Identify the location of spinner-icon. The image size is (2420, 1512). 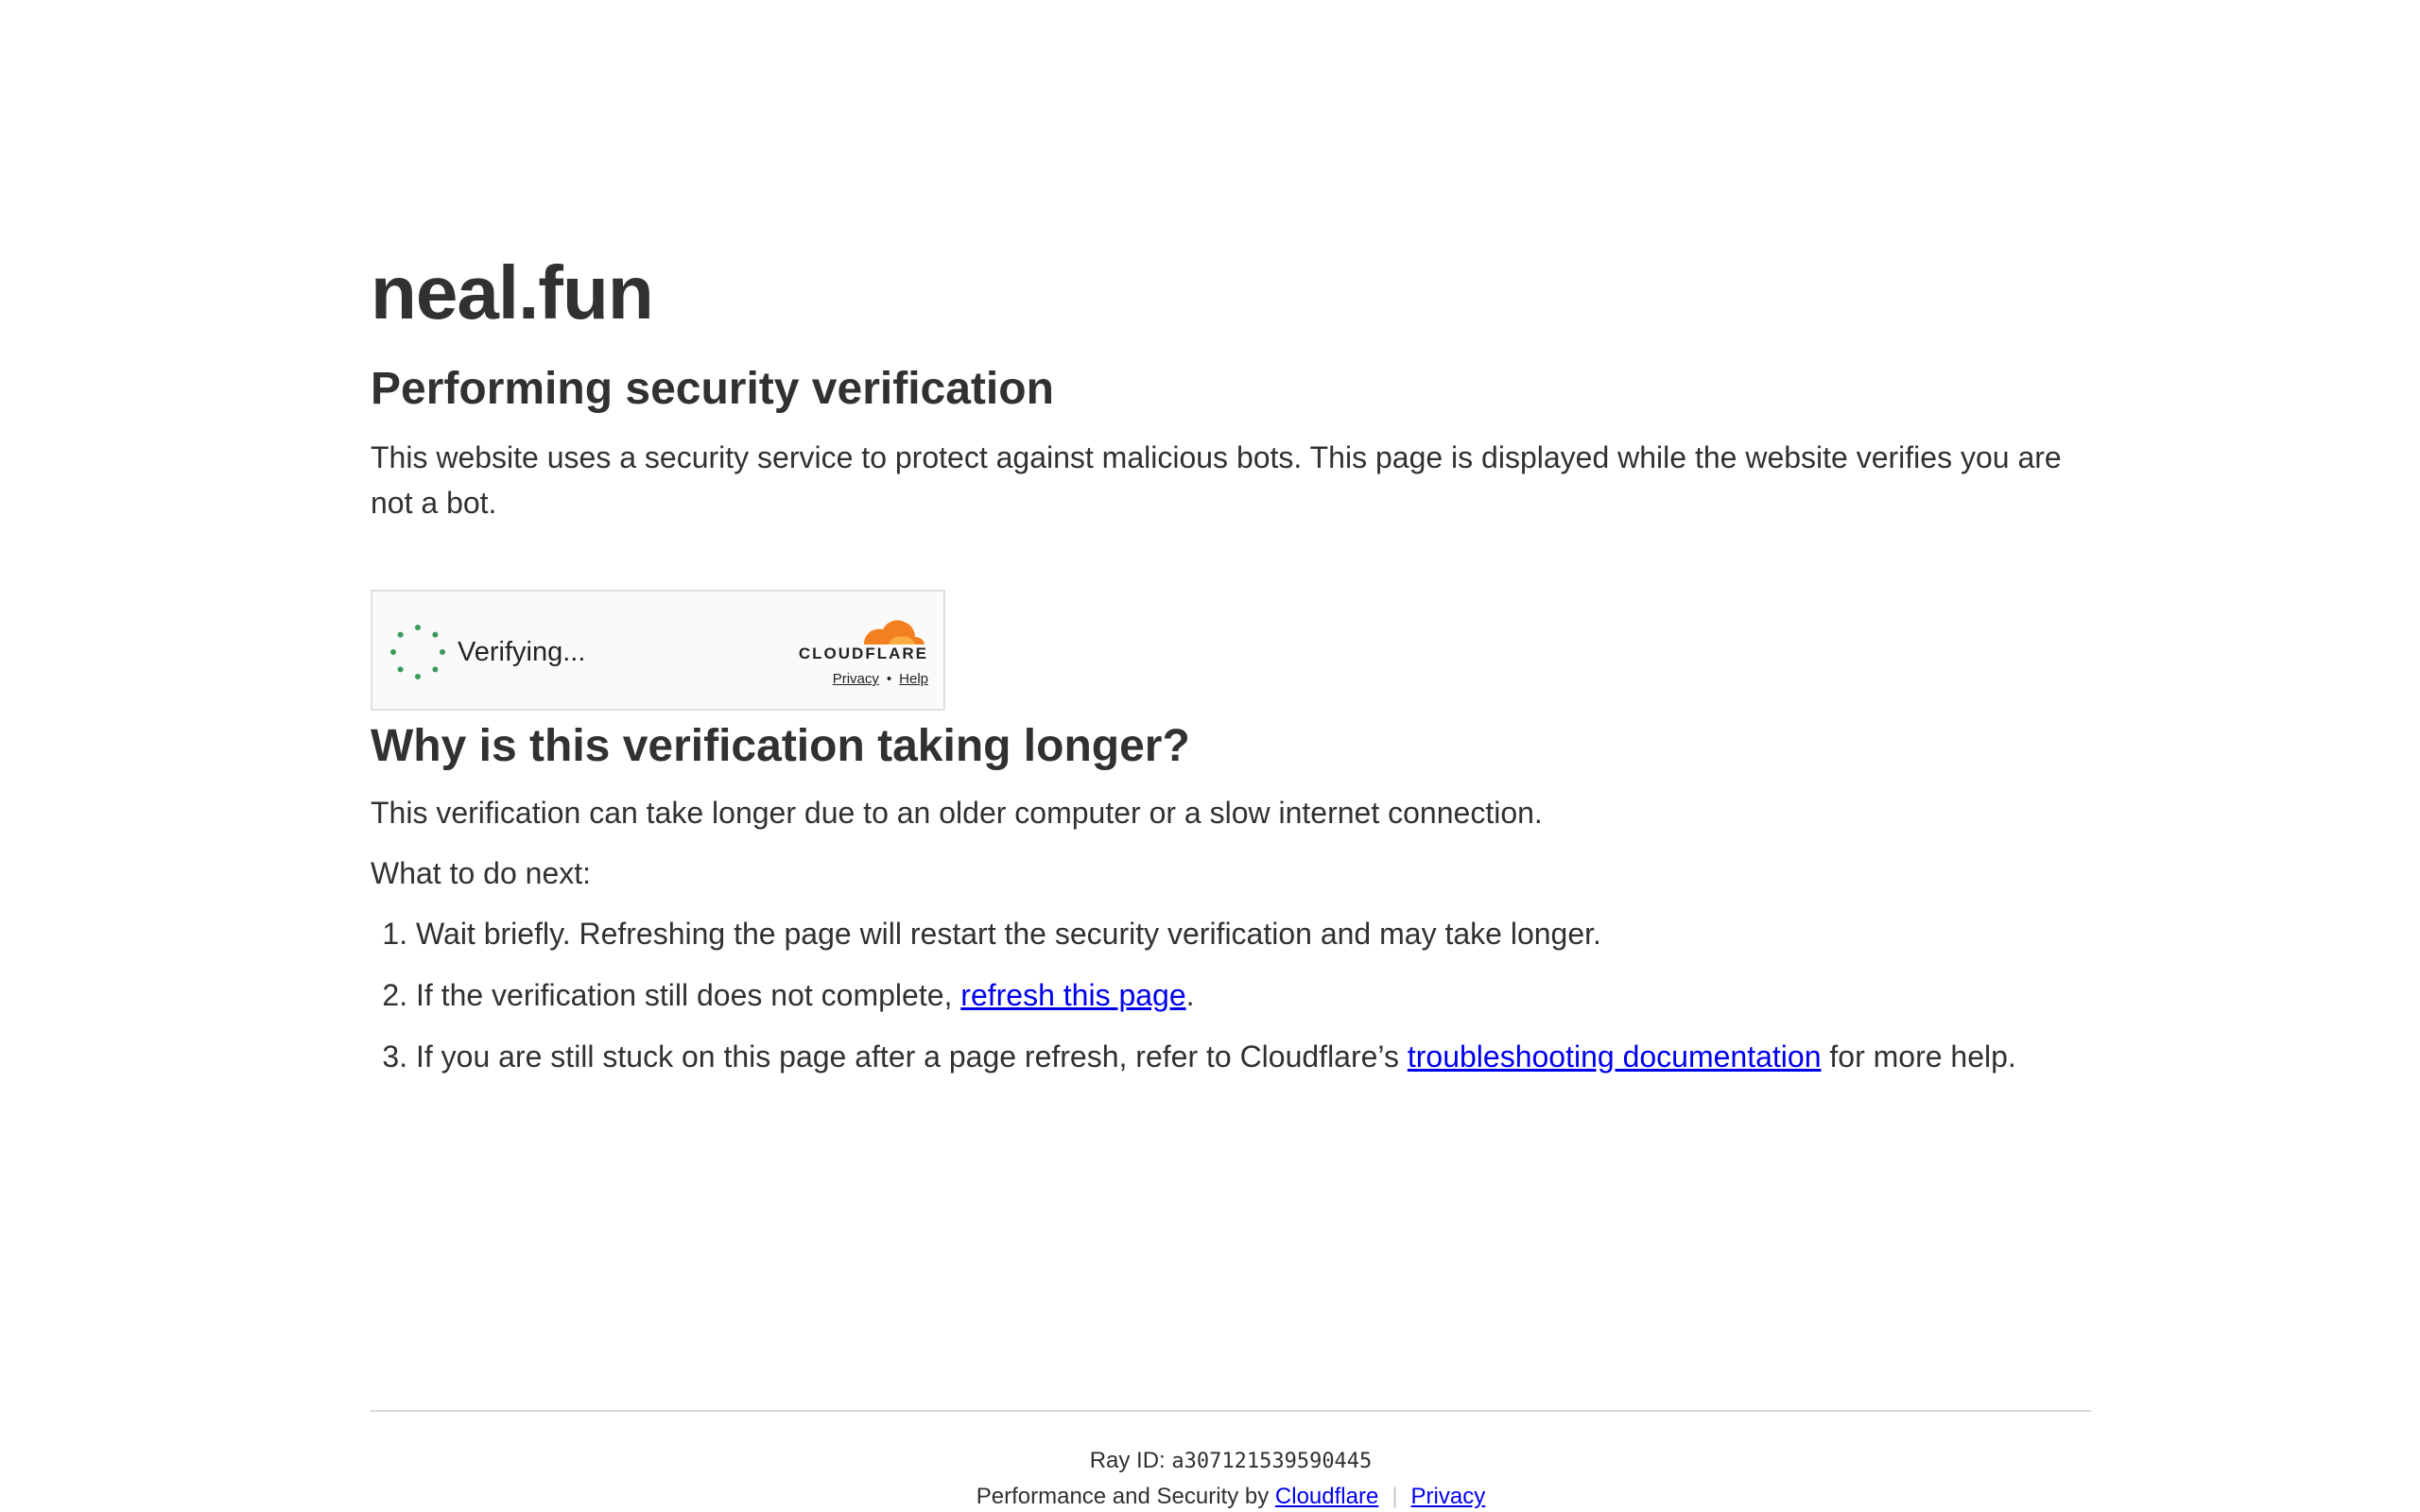
(417, 652).